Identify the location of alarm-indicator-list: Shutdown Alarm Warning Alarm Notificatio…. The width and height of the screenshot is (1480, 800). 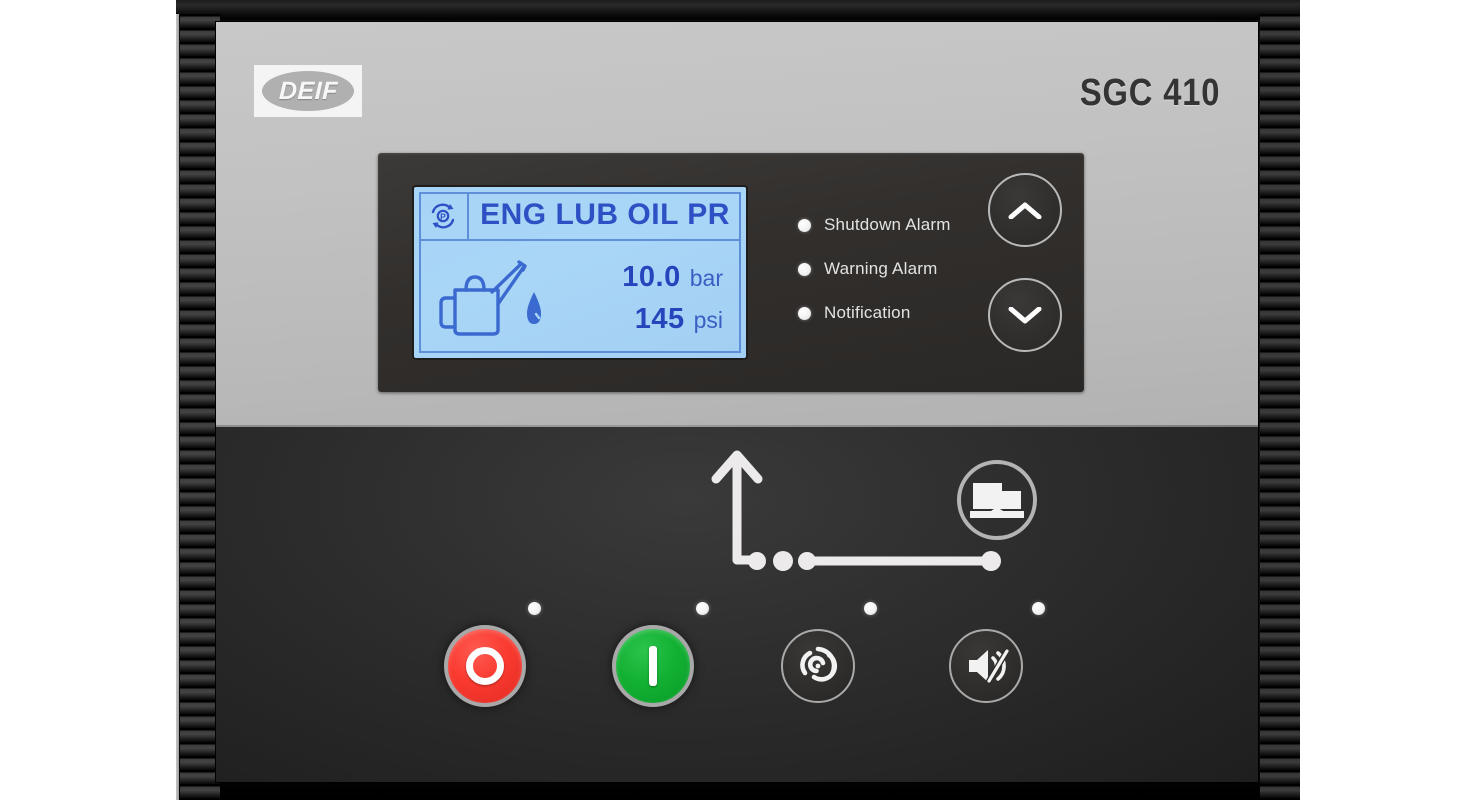
(874, 269).